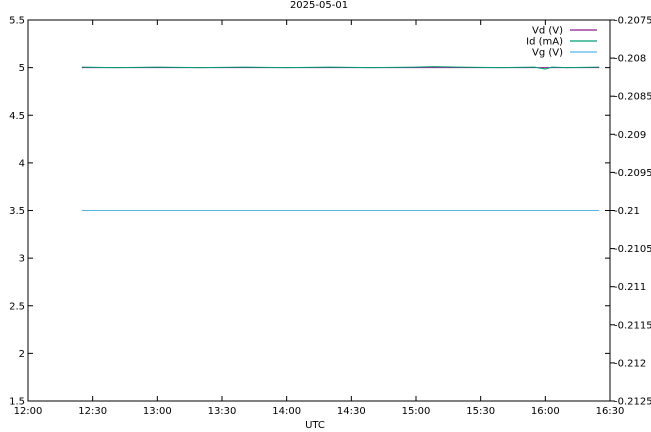  What do you see at coordinates (547, 53) in the screenshot?
I see `legend-label: Vg (V)` at bounding box center [547, 53].